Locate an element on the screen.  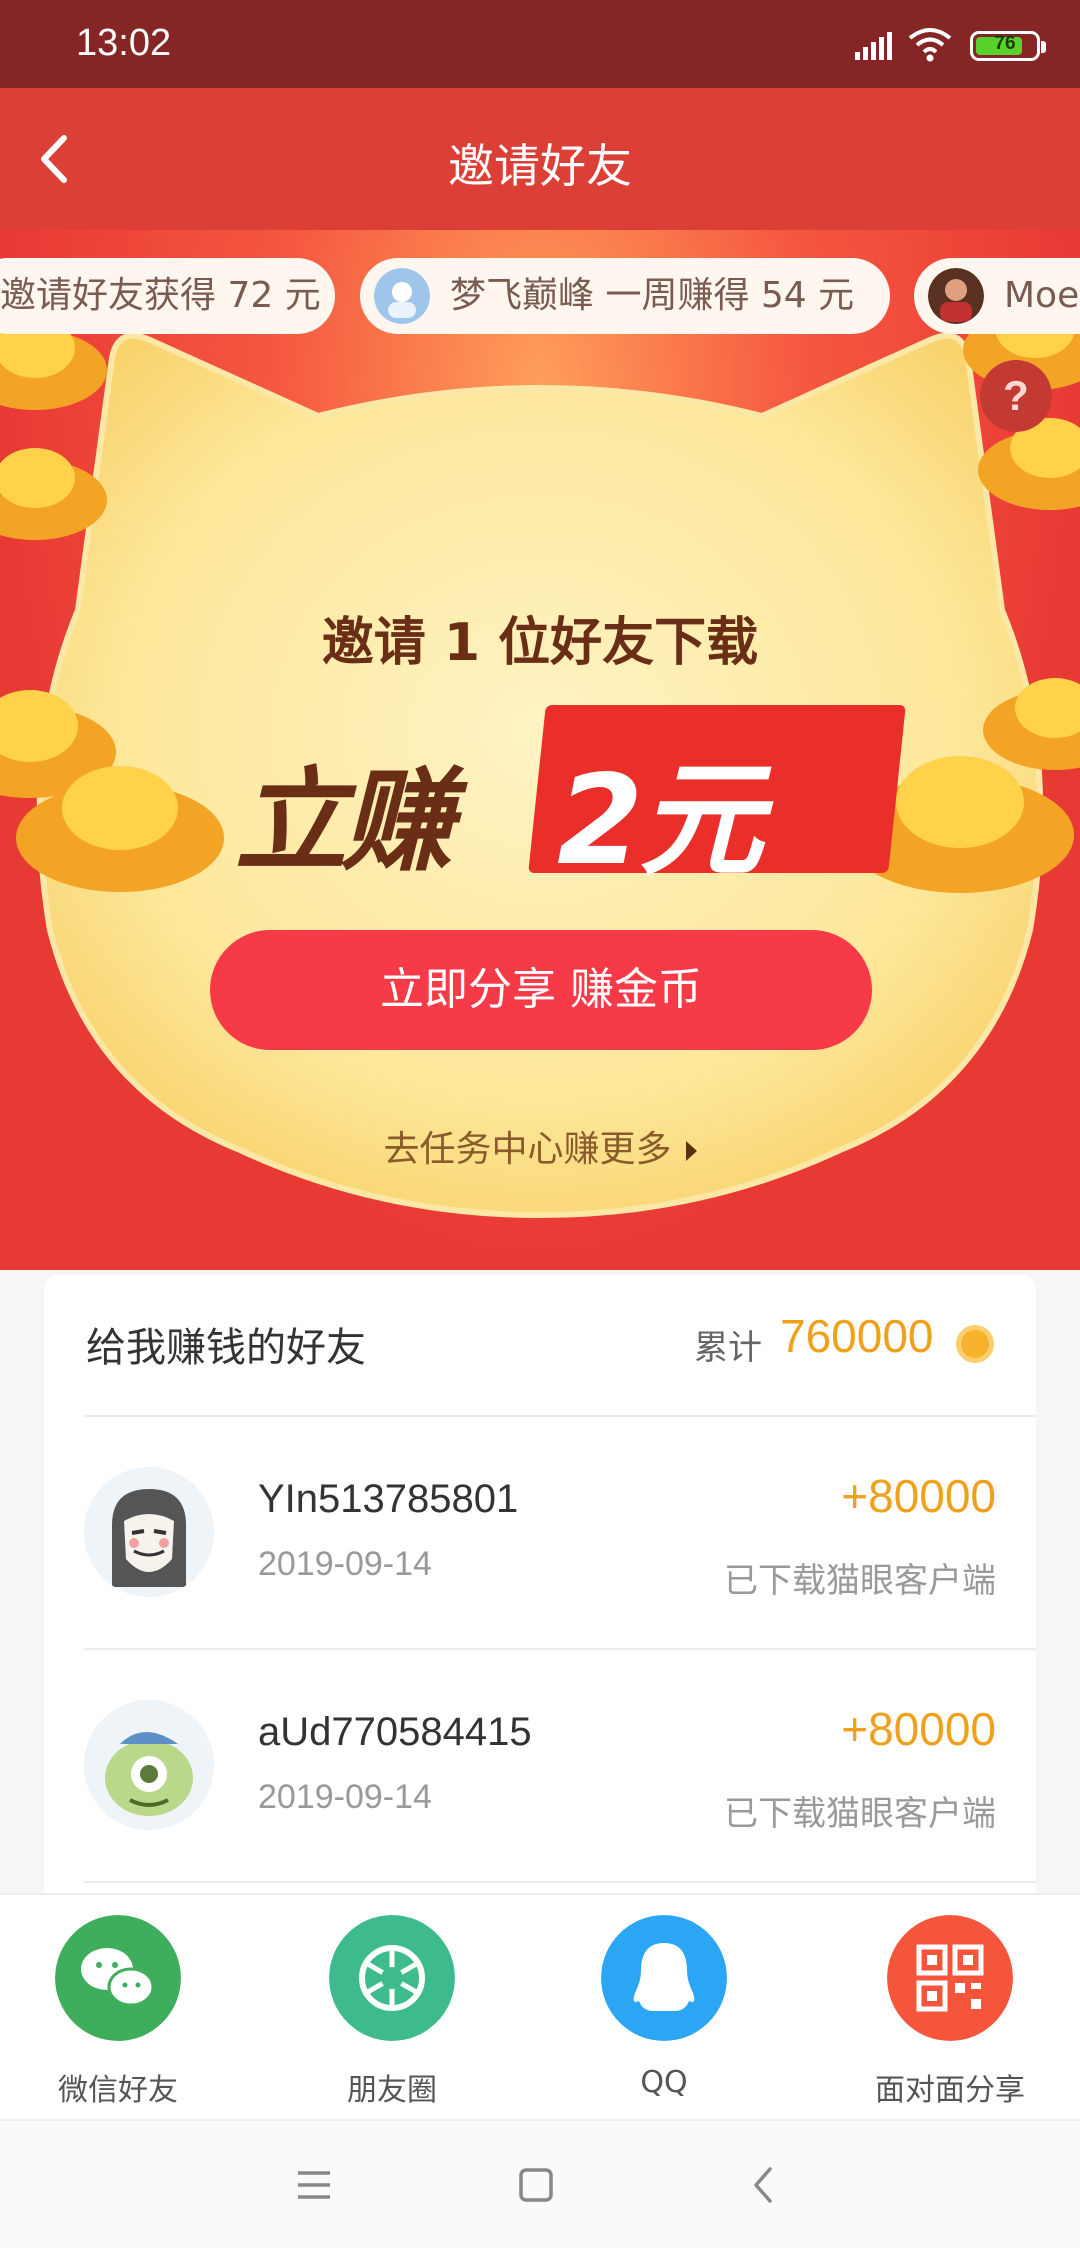
qr-code-icon is located at coordinates (950, 1978).